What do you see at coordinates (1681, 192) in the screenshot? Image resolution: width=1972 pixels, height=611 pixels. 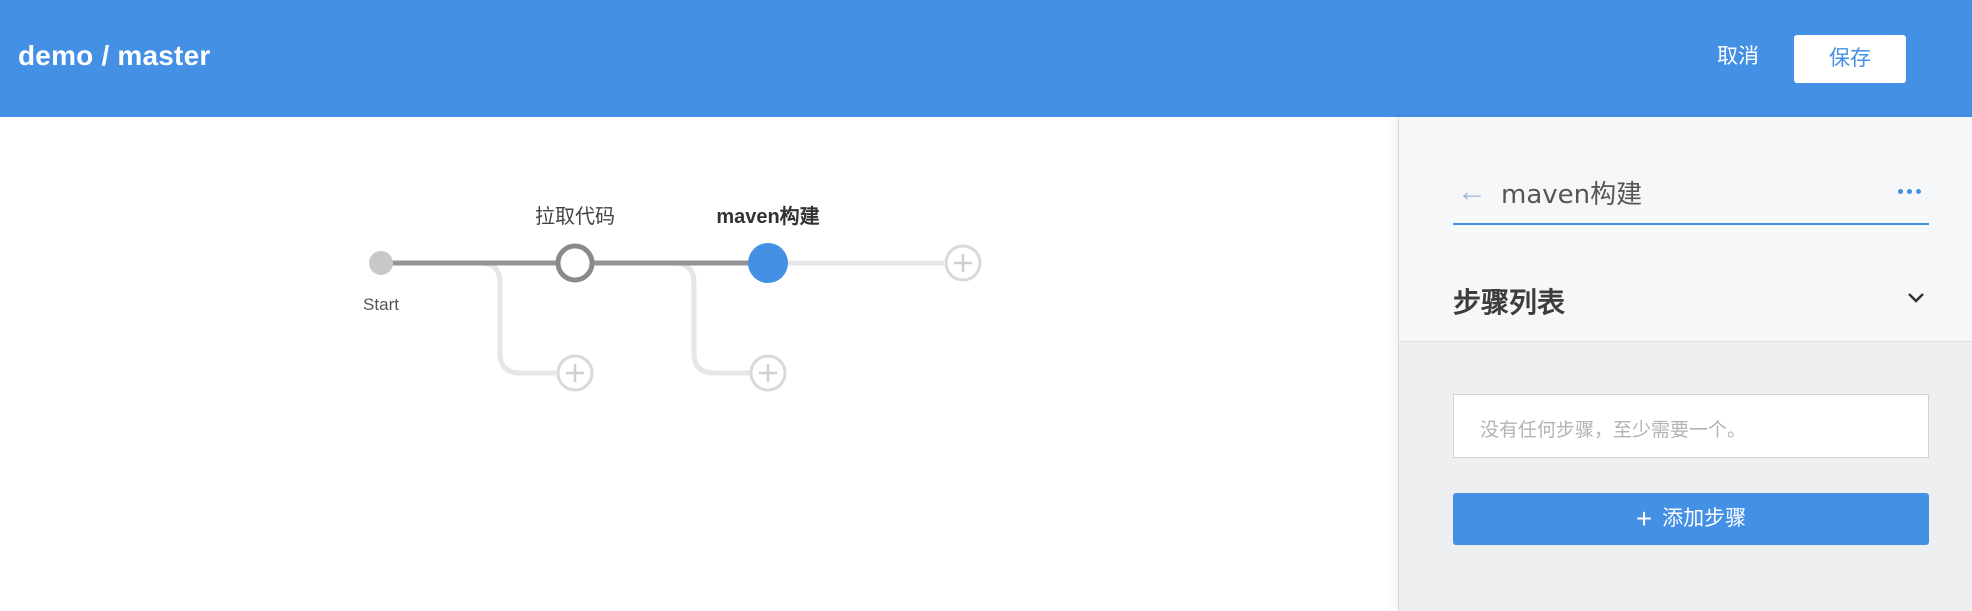 I see `stage-name-input` at bounding box center [1681, 192].